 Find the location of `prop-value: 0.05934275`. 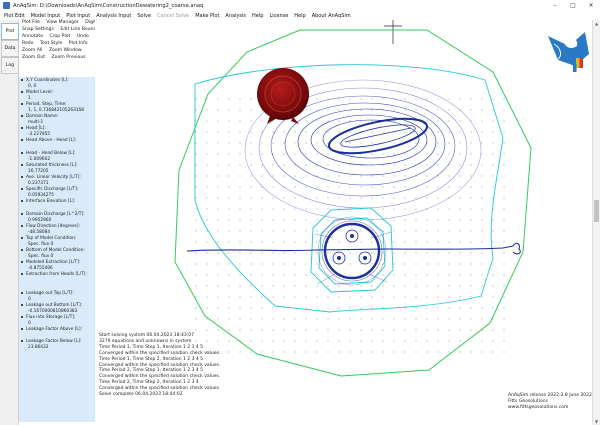

prop-value: 0.05934275 is located at coordinates (41, 195).